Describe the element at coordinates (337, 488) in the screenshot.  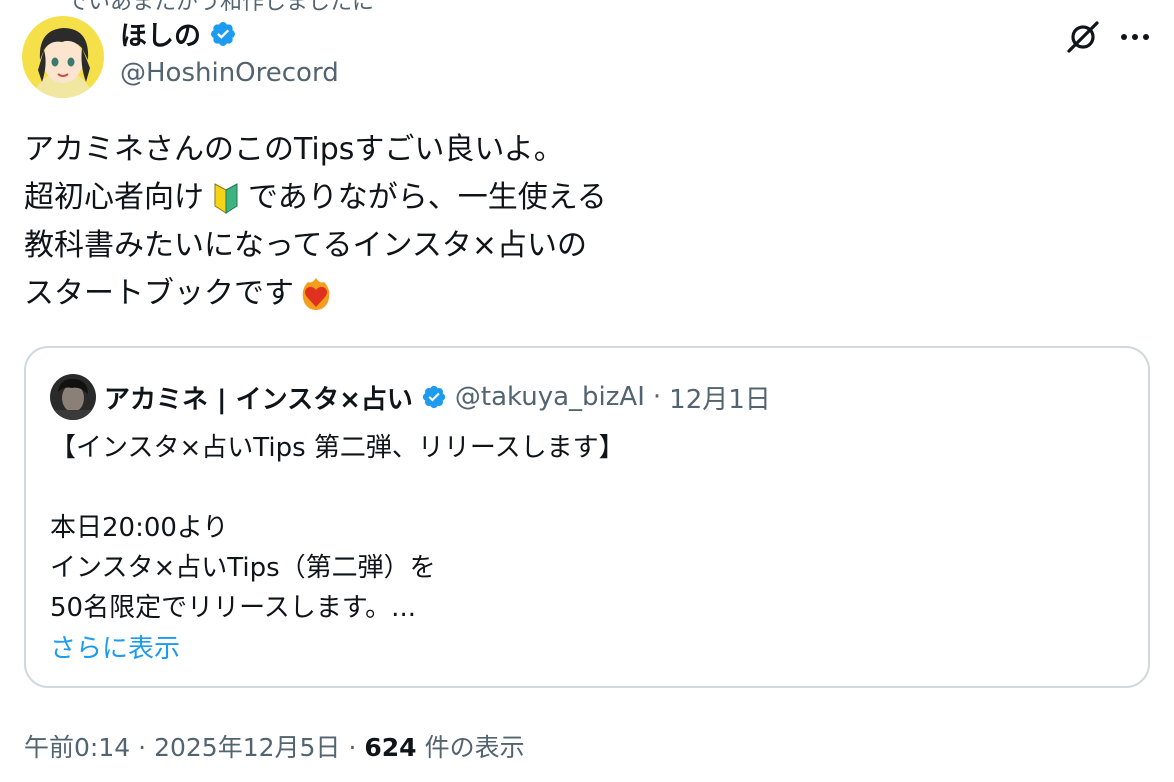
I see `quoted-line` at that location.